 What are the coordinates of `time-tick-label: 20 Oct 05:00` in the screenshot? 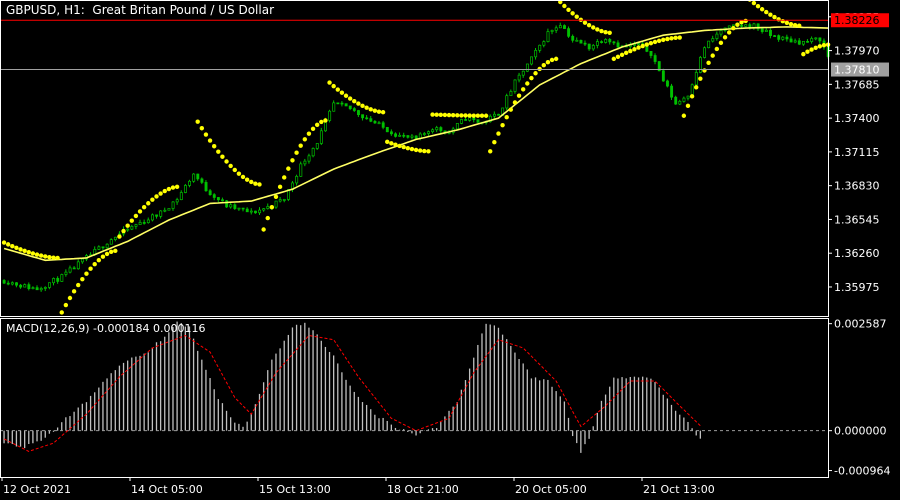 It's located at (551, 489).